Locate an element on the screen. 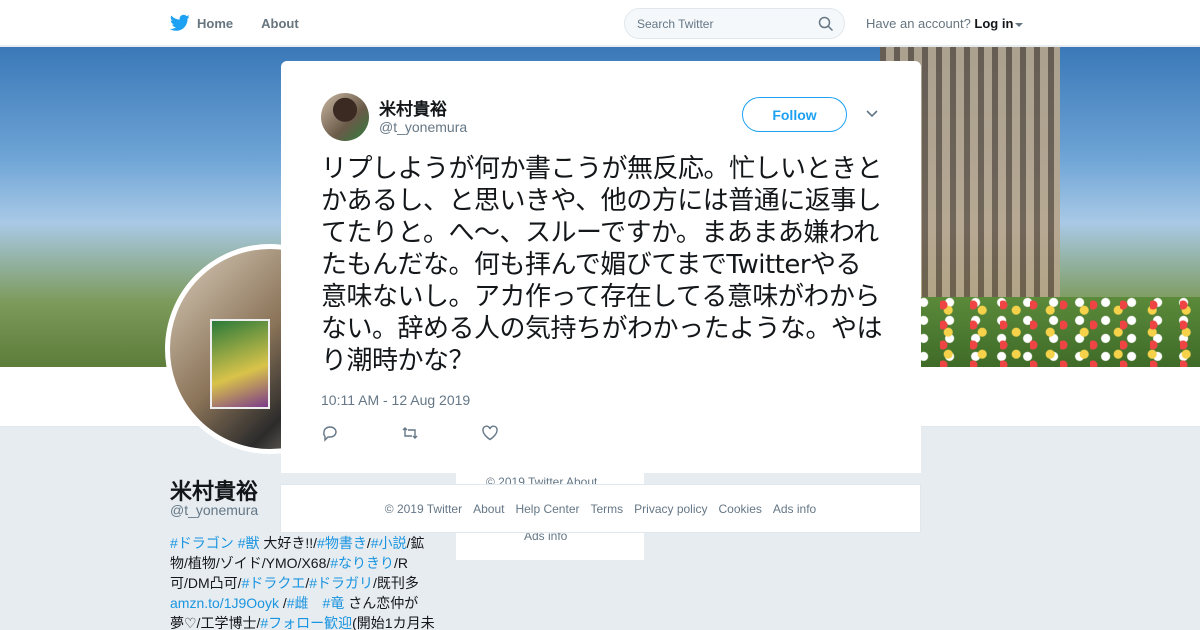 Image resolution: width=1200 pixels, height=630 pixels. follow-button: Follow is located at coordinates (794, 114).